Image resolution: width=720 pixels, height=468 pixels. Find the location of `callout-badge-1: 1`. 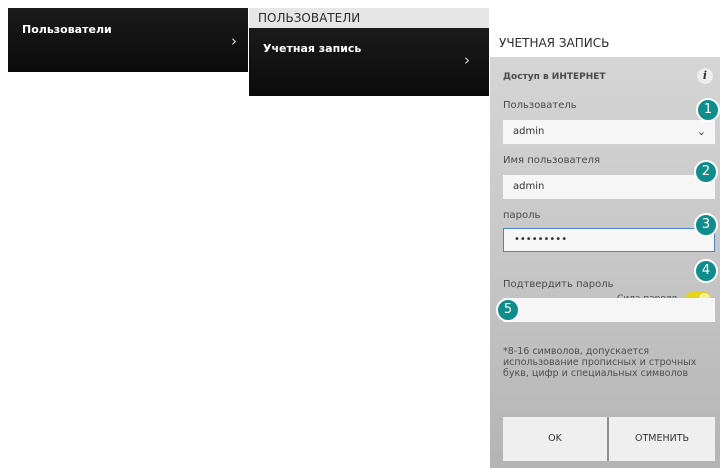

callout-badge-1: 1 is located at coordinates (708, 110).